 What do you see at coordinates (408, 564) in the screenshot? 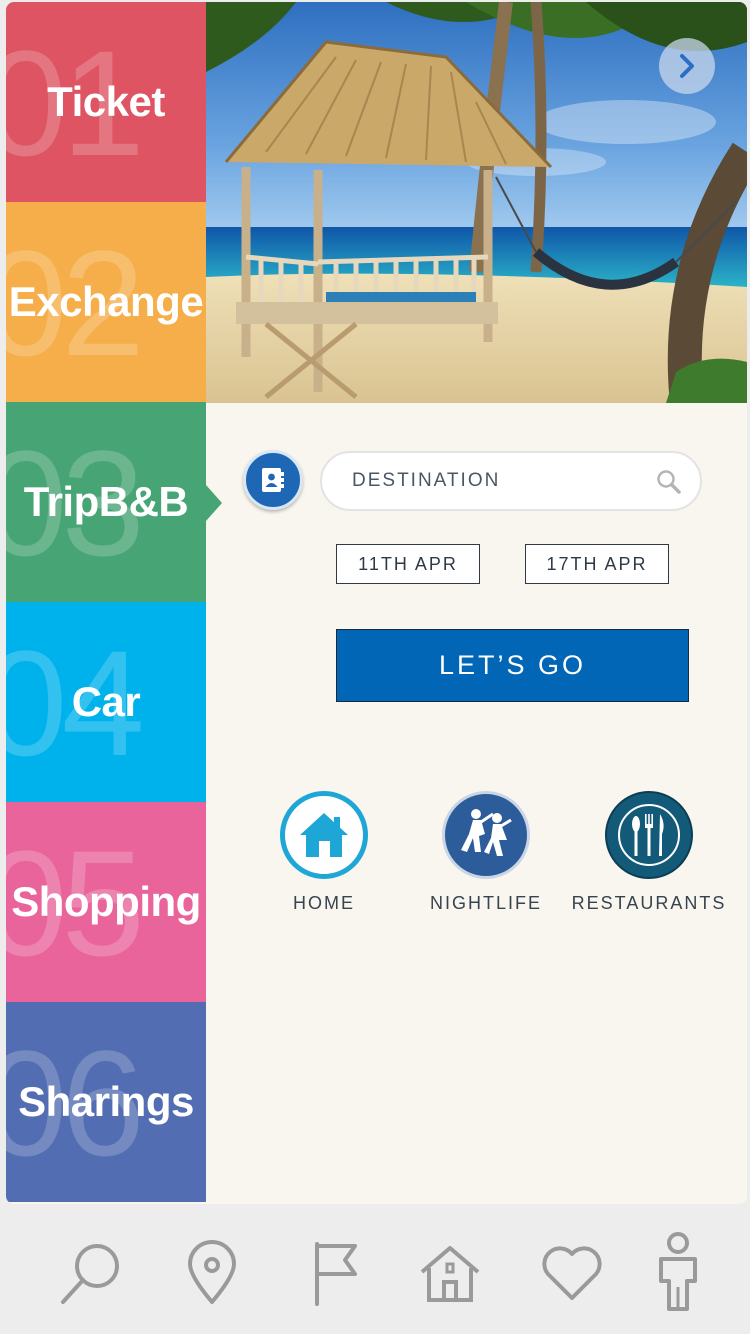
I see `check-in-date: 11TH APR` at bounding box center [408, 564].